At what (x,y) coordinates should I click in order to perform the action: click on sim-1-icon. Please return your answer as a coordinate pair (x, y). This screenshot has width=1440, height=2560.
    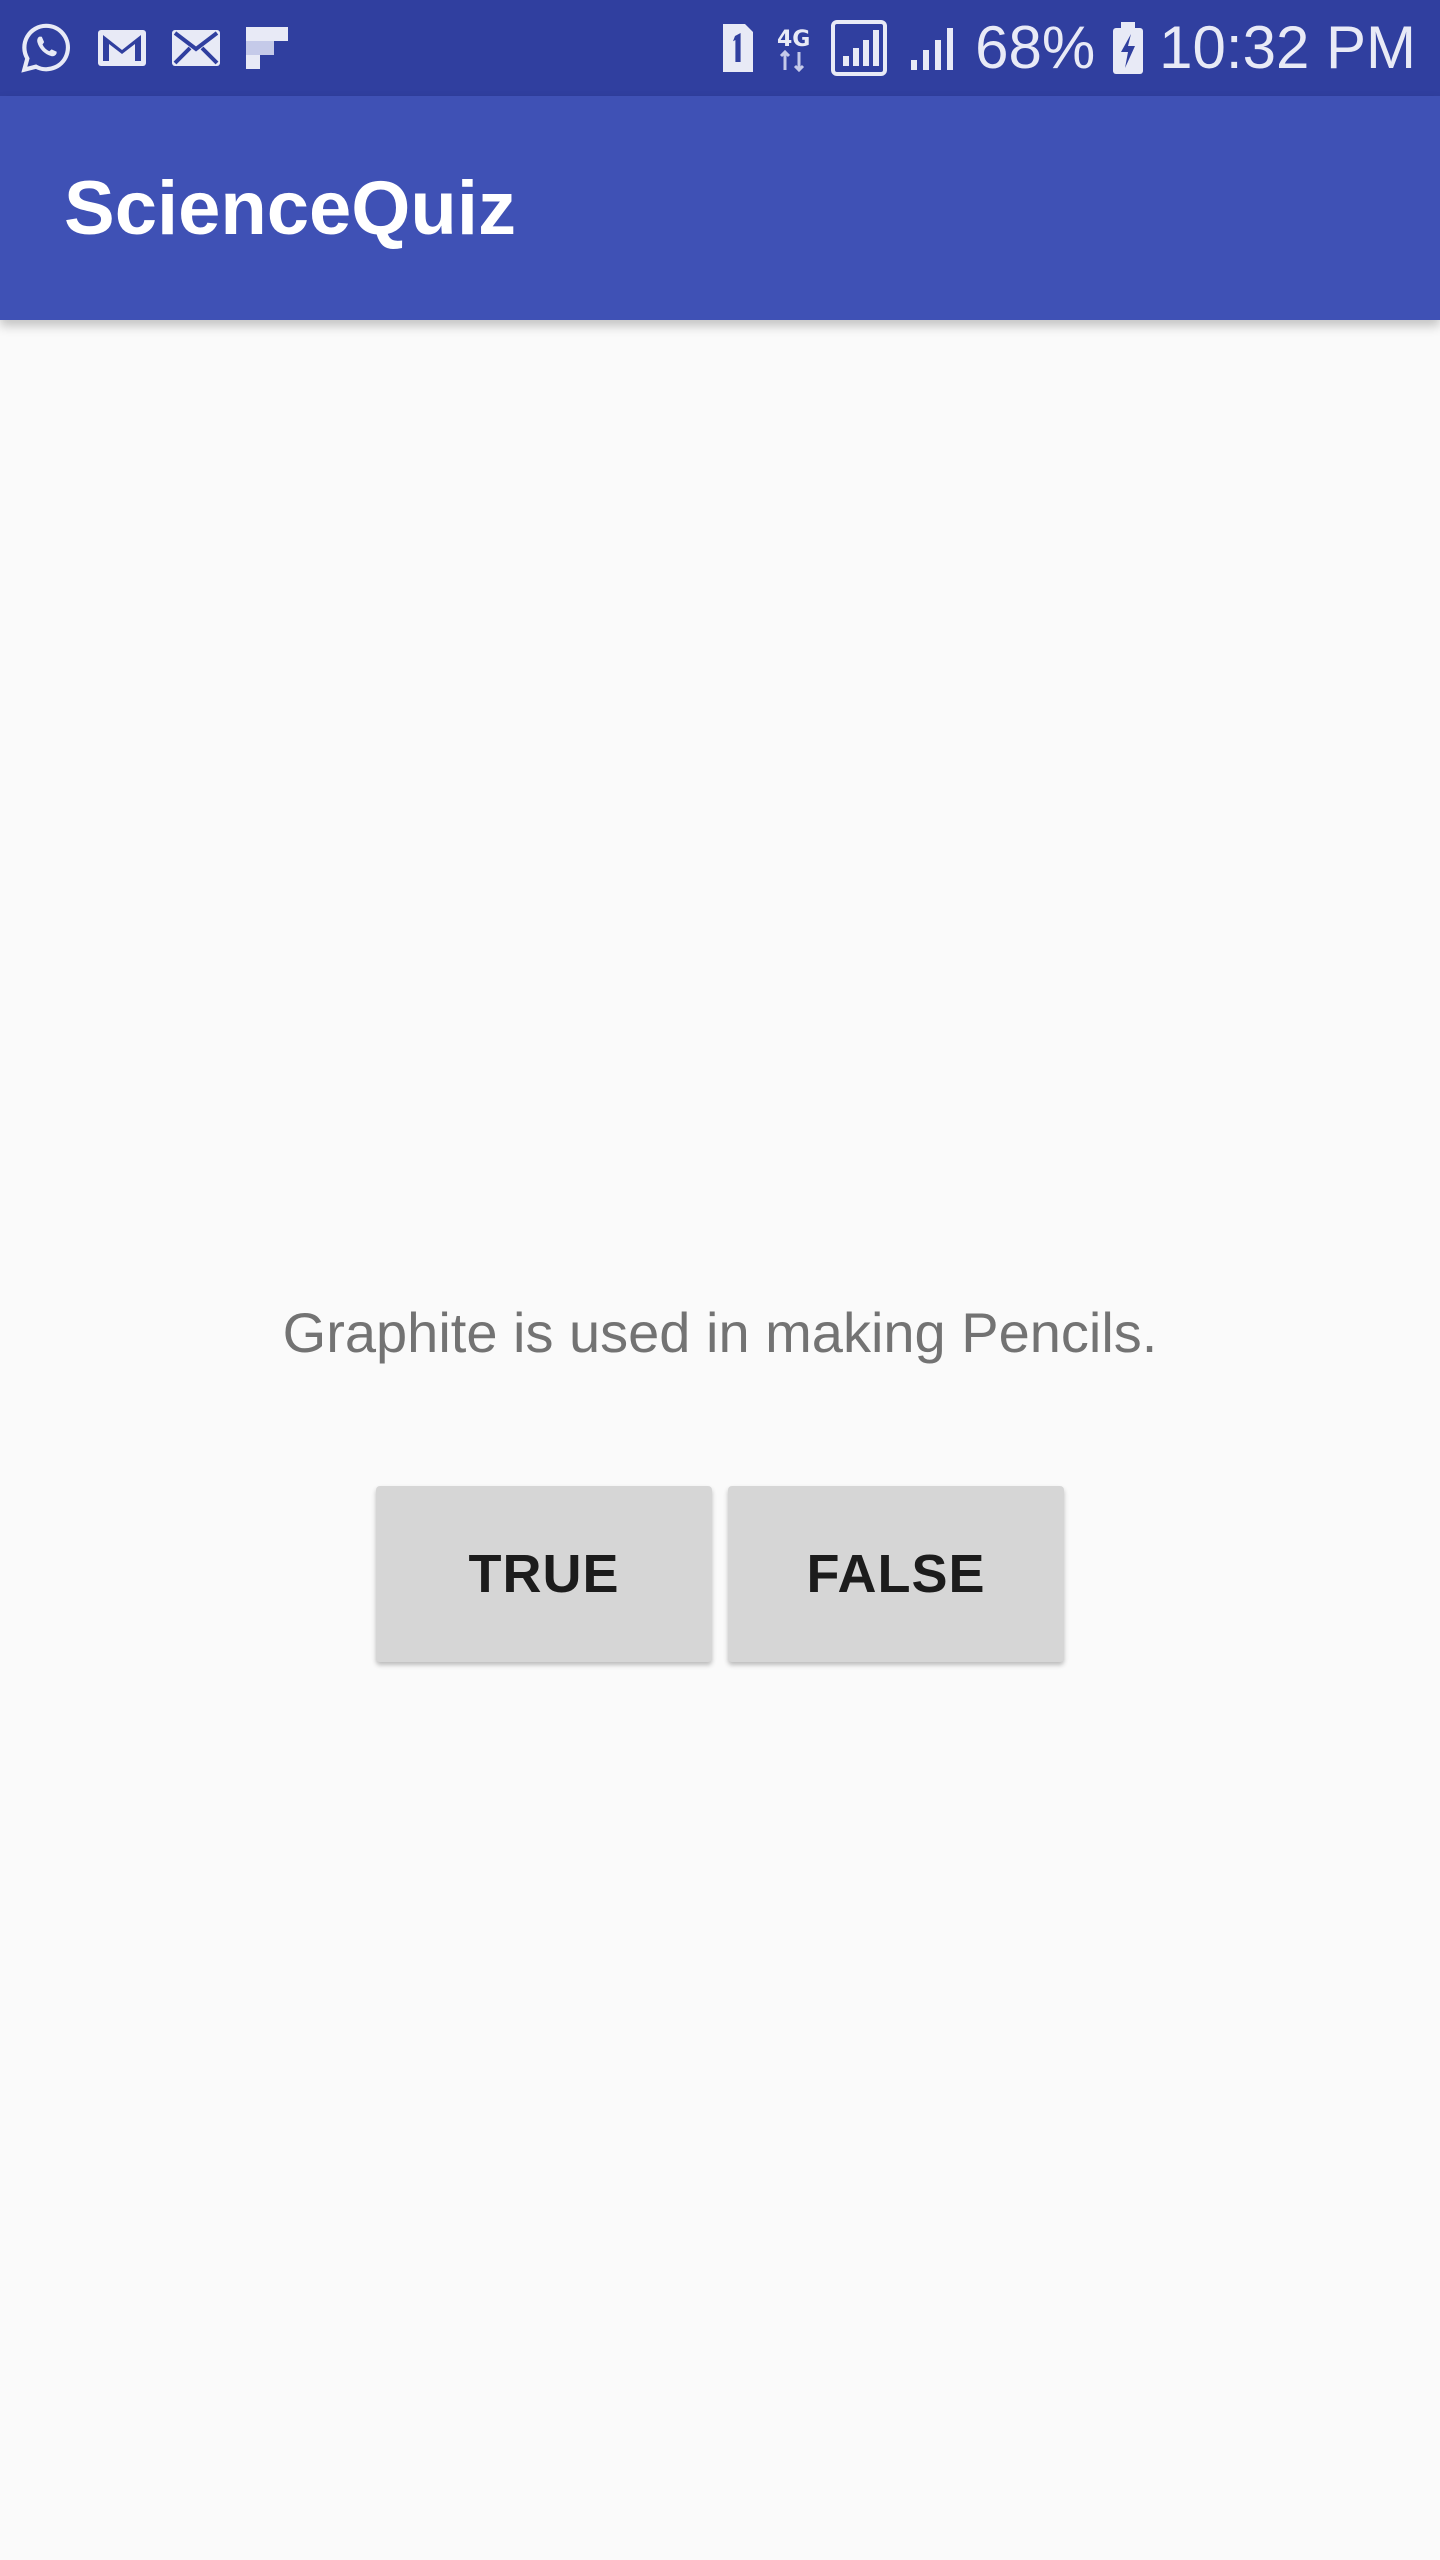
    Looking at the image, I should click on (737, 48).